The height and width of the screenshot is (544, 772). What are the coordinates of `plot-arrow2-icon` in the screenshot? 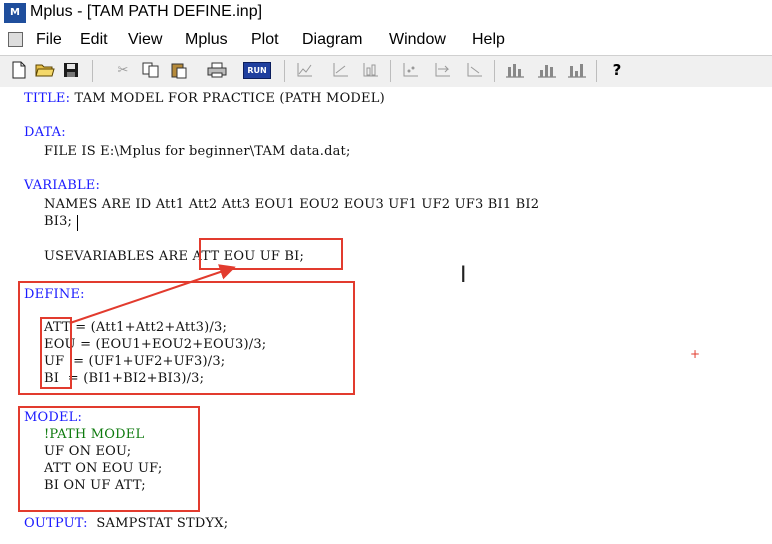 It's located at (475, 70).